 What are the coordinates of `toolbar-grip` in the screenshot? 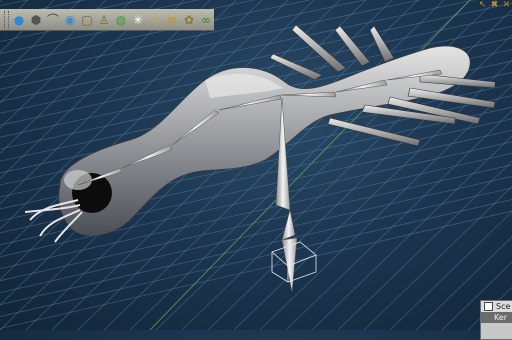 It's located at (6, 19).